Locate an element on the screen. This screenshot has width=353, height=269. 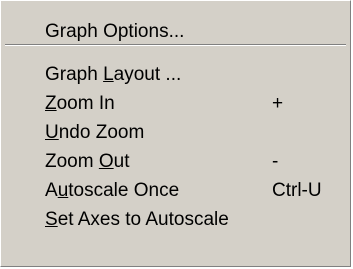
label-text: Graph is located at coordinates (74, 74).